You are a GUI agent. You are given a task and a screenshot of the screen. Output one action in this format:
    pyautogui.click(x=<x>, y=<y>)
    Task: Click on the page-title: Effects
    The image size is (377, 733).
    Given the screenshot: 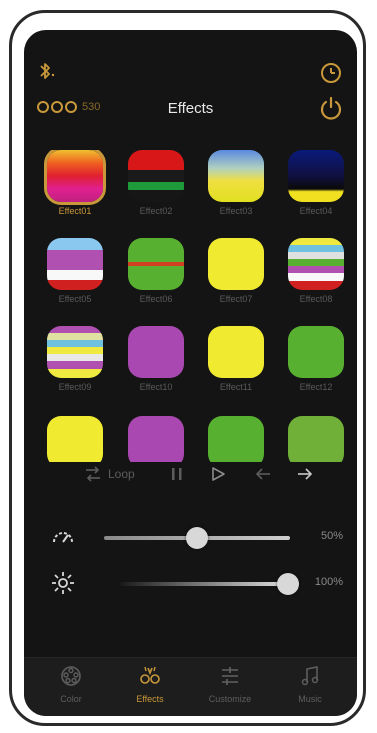 What is the action you would take?
    pyautogui.click(x=190, y=108)
    